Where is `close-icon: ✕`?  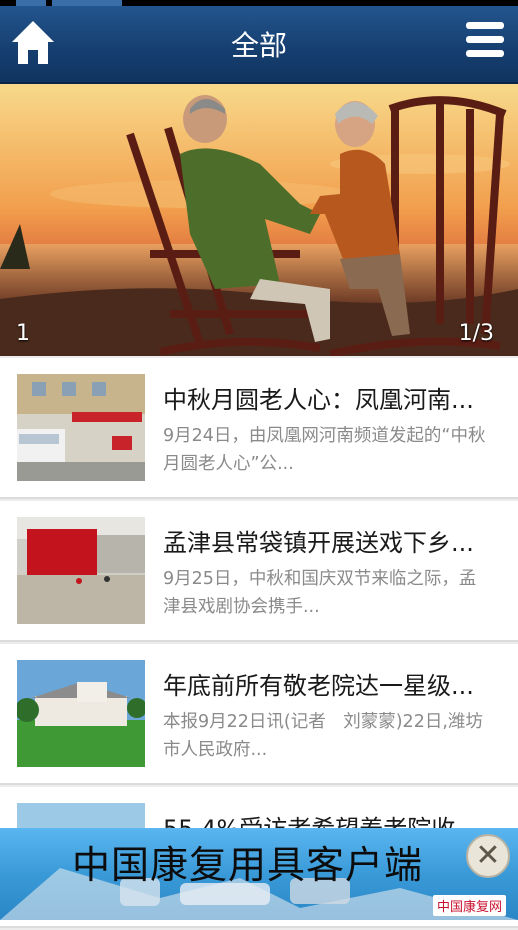
close-icon: ✕ is located at coordinates (488, 856).